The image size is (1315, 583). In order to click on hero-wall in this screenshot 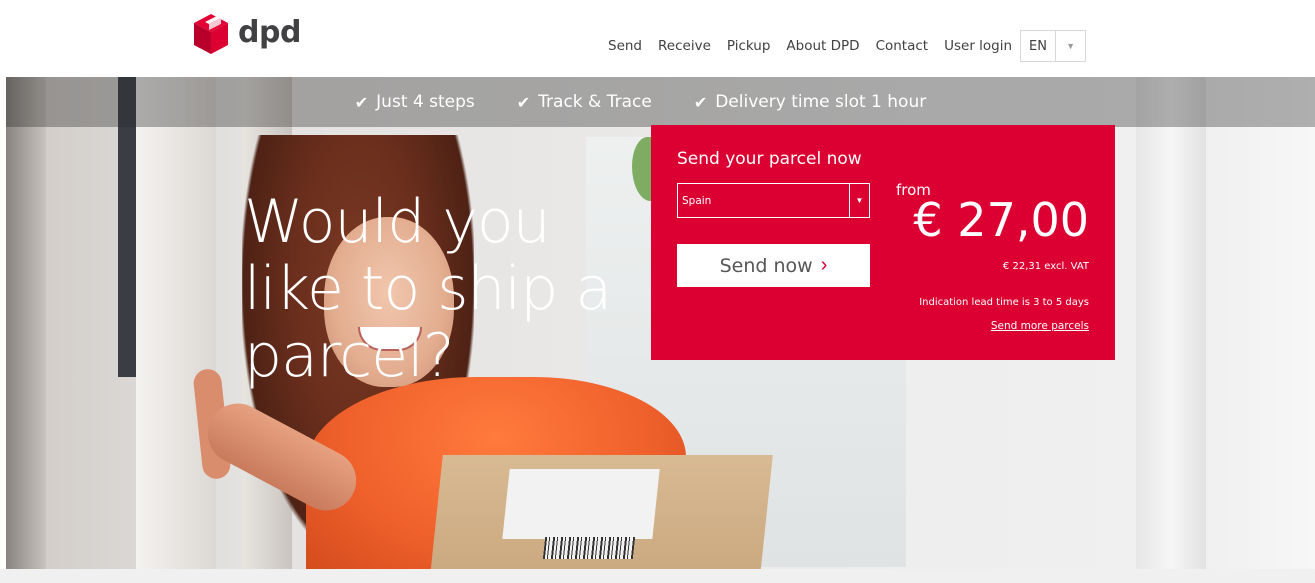, I will do `click(1260, 323)`.